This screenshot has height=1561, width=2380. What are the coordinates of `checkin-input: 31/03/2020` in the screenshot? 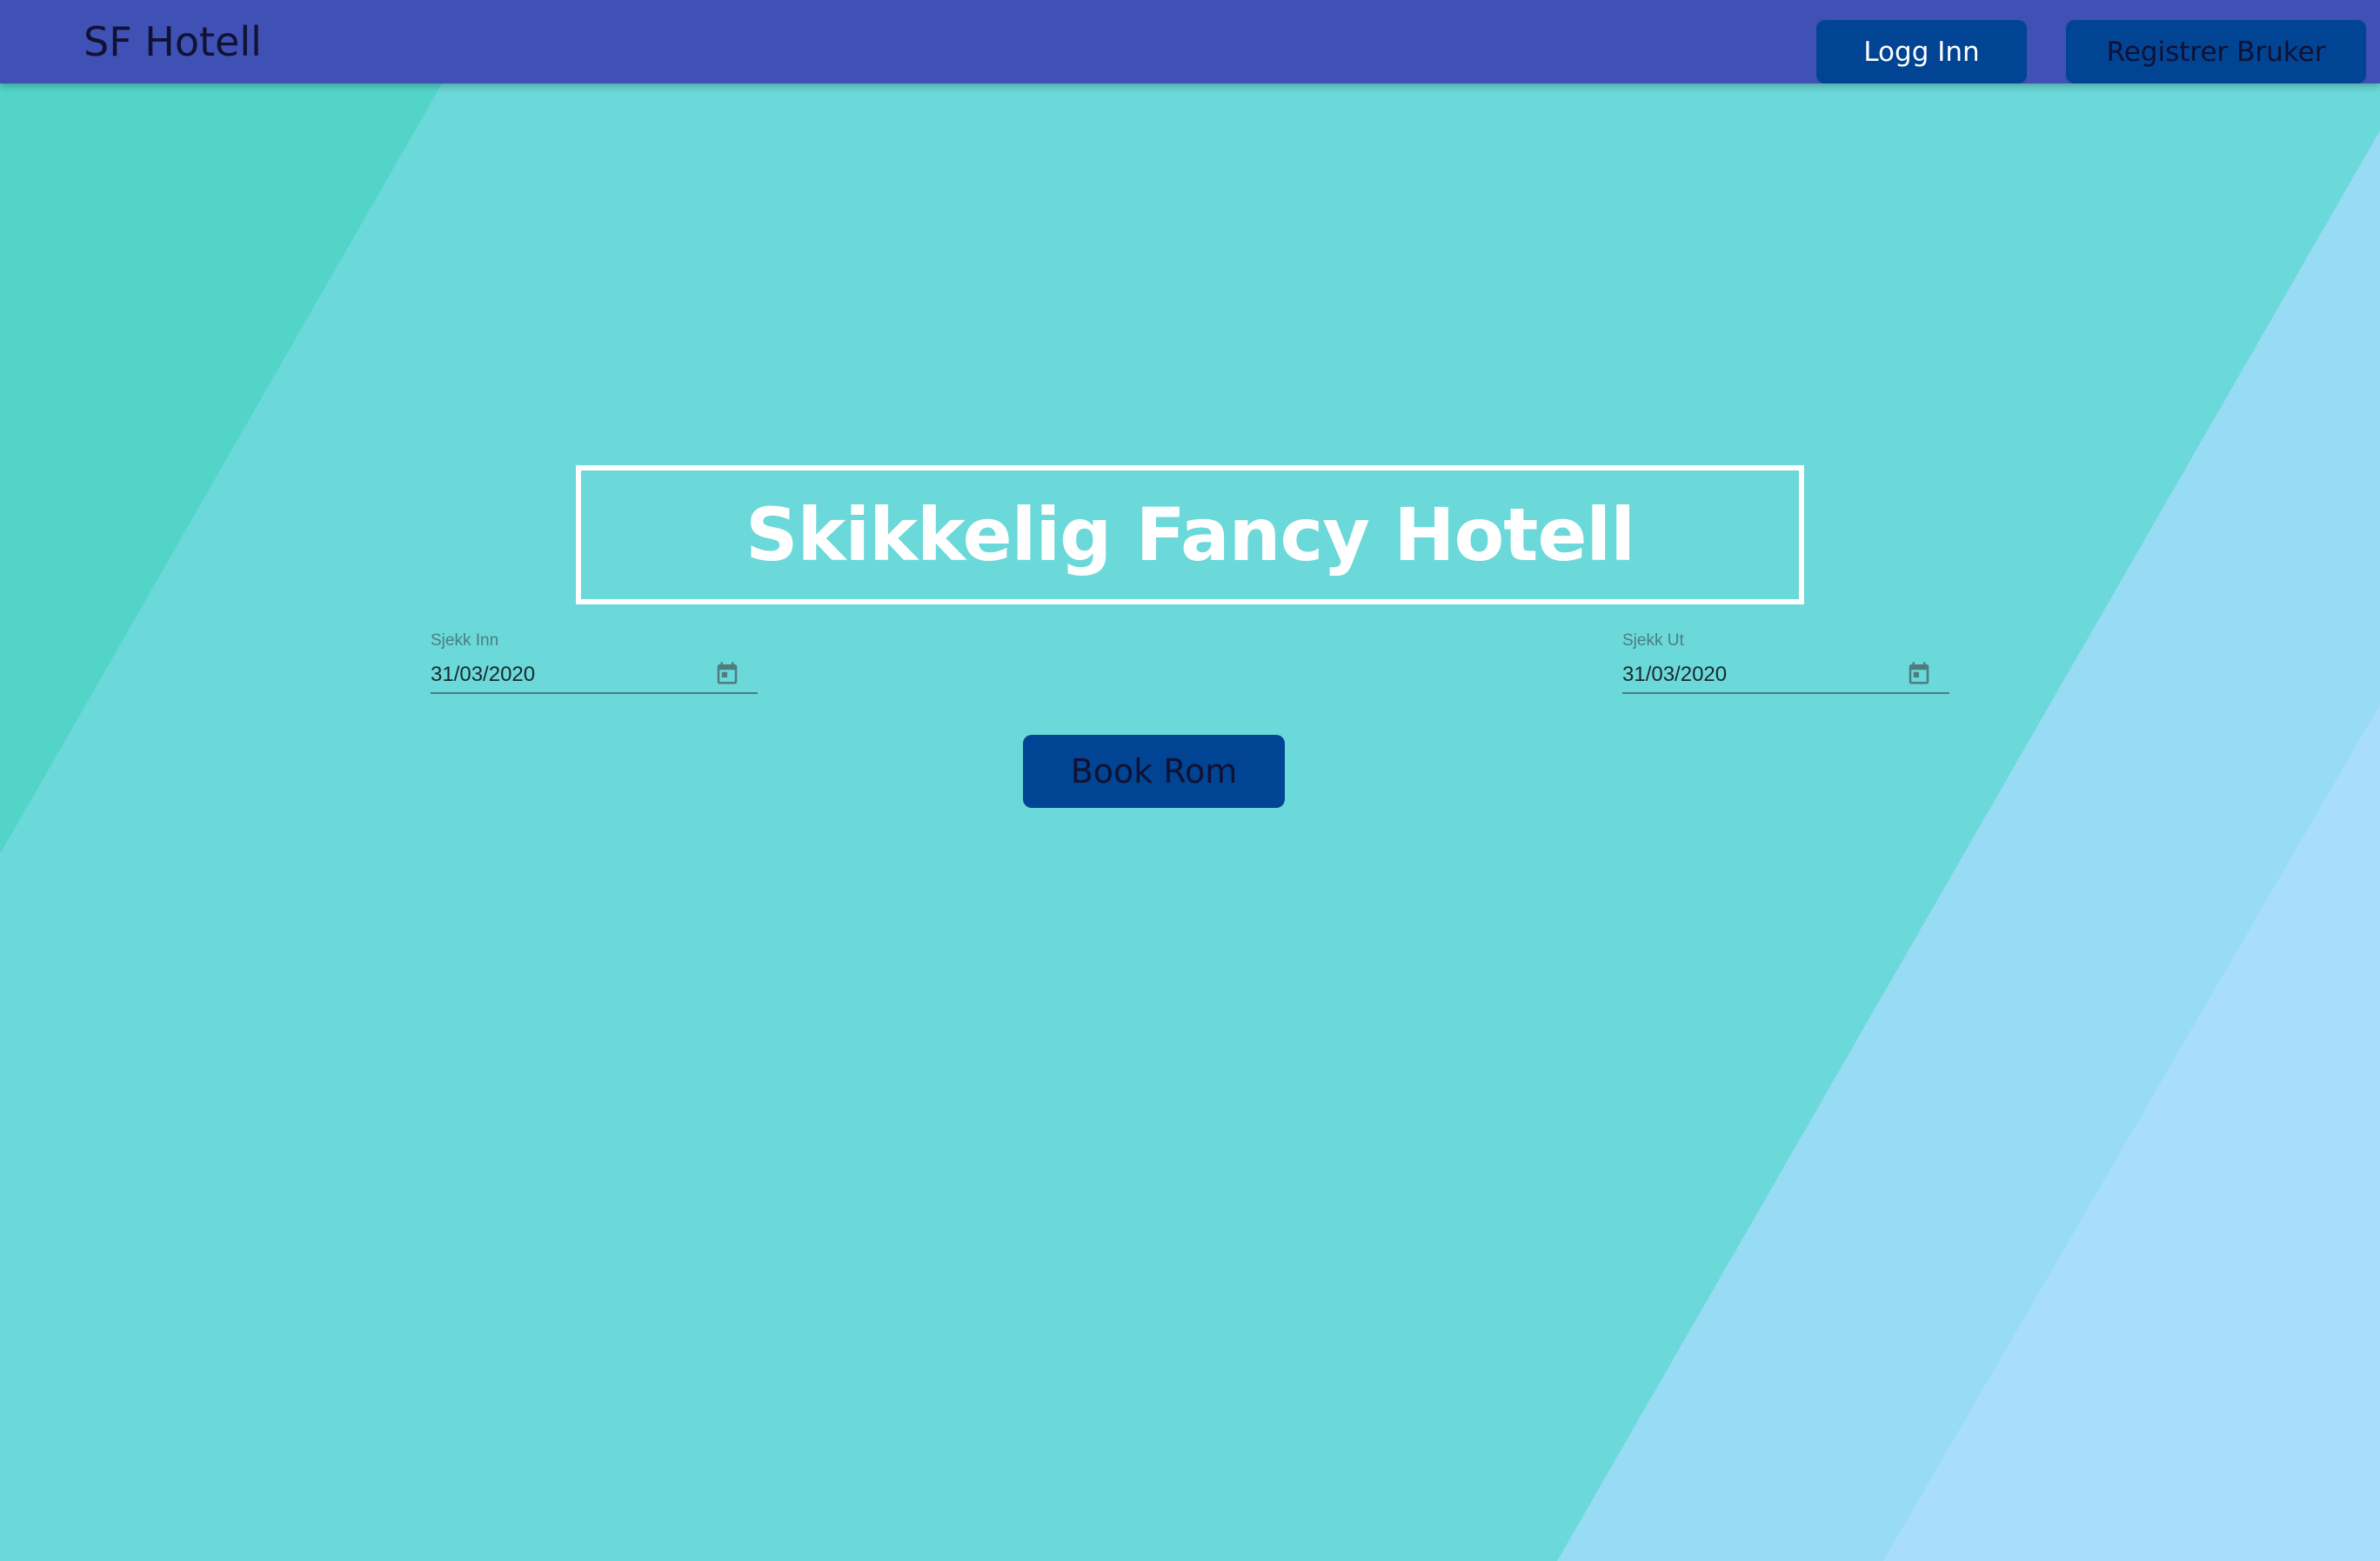 It's located at (483, 675).